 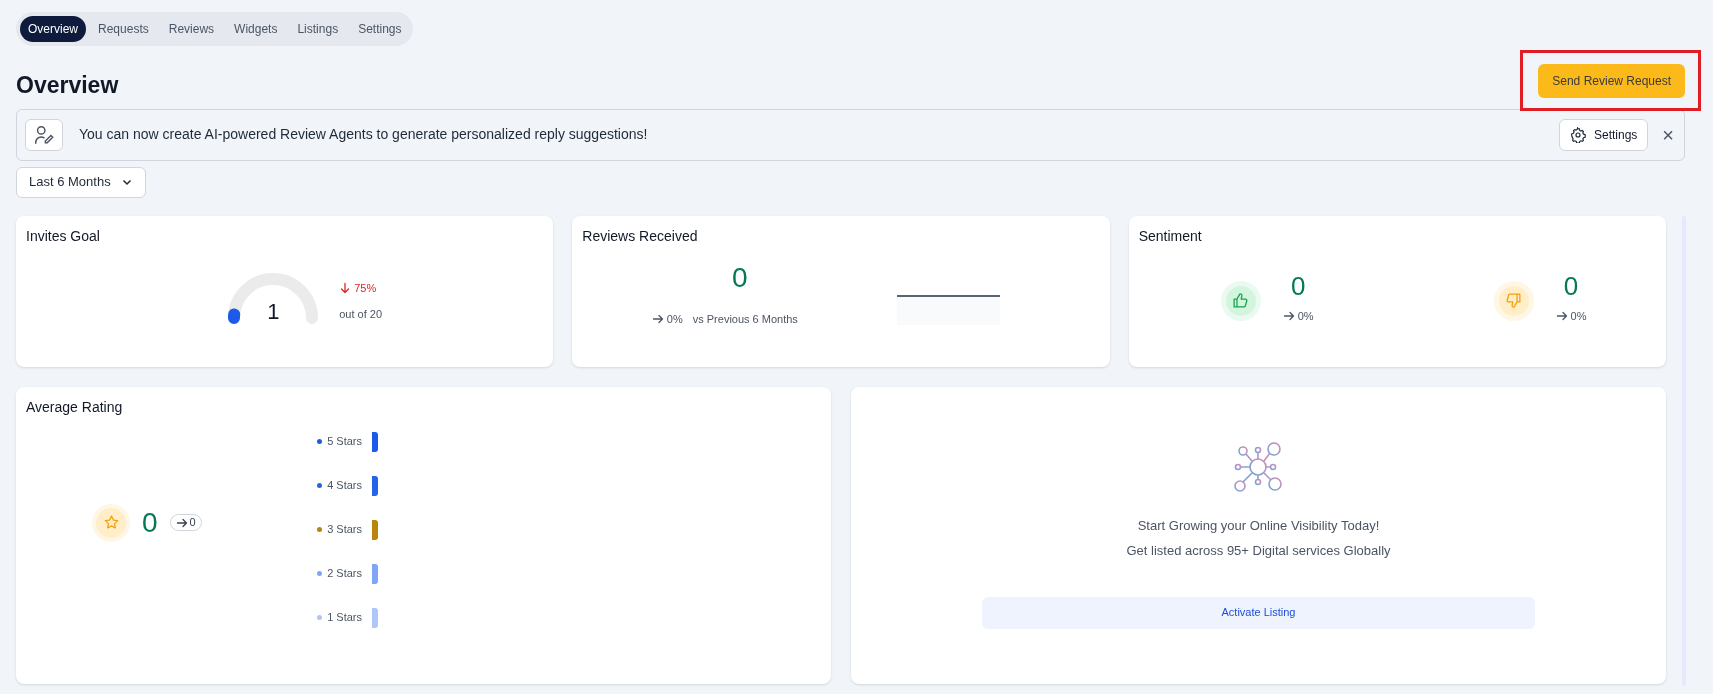 What do you see at coordinates (1258, 525) in the screenshot?
I see `promo-headline: Start Growing your Online Visibility Today!` at bounding box center [1258, 525].